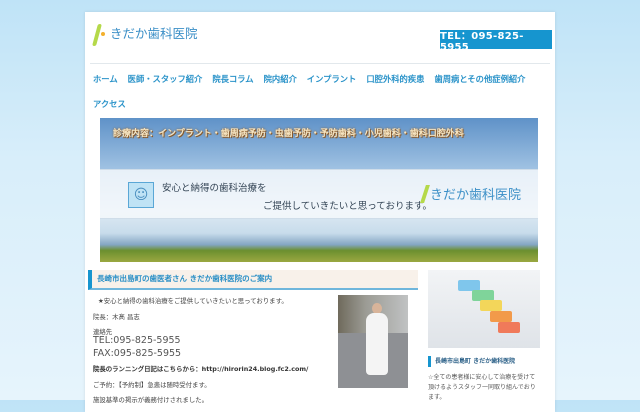  Describe the element at coordinates (165, 79) in the screenshot. I see `nav-staff: 医師・スタッフ紹介` at that location.